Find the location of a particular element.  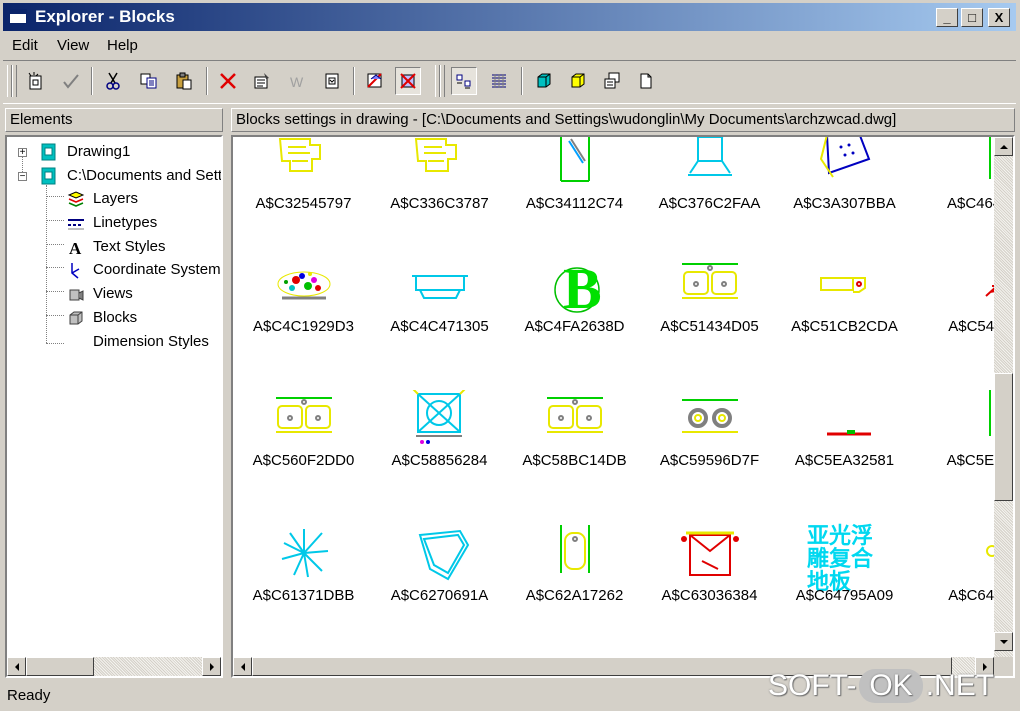

block-tile: A$C32545797 is located at coordinates (303, 205).